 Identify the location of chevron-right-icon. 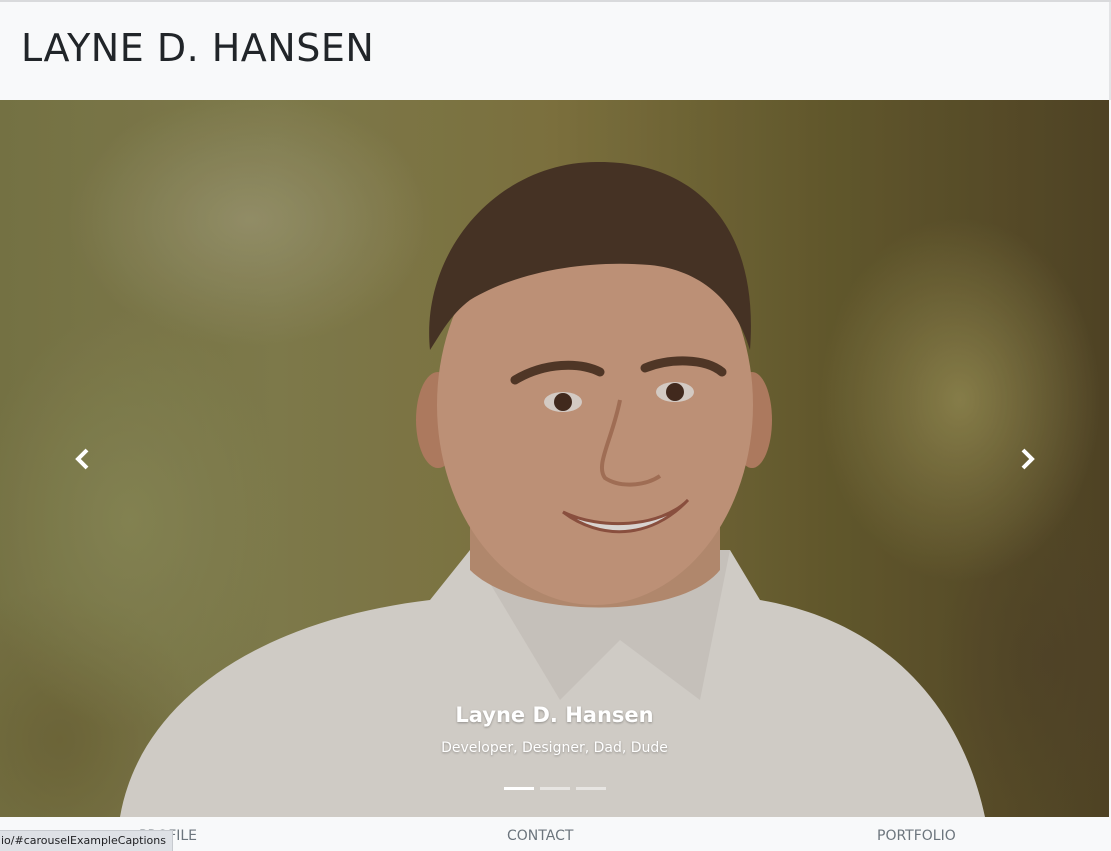
(1028, 458).